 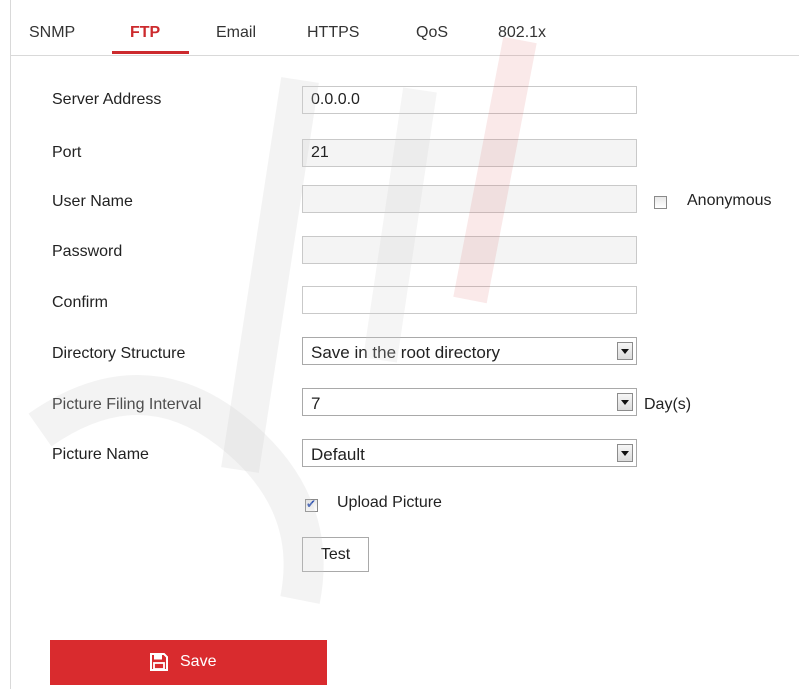 I want to click on picture-name-value: Default, so click(x=338, y=454).